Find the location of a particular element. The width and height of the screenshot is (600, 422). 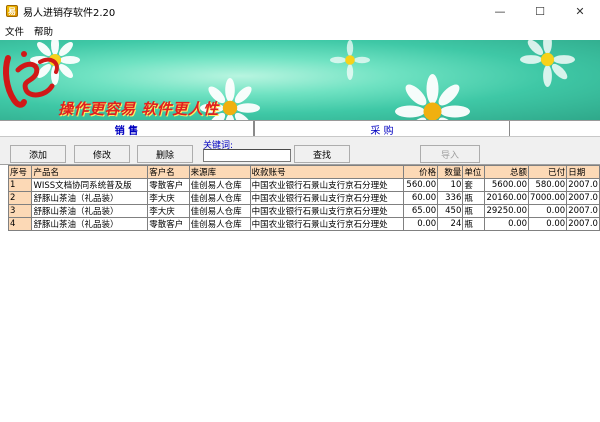

table-header-row: 序号 产品名 客户名 来源库 收款账号 价格 数量 单位 总额 已付 日期 is located at coordinates (303, 172).